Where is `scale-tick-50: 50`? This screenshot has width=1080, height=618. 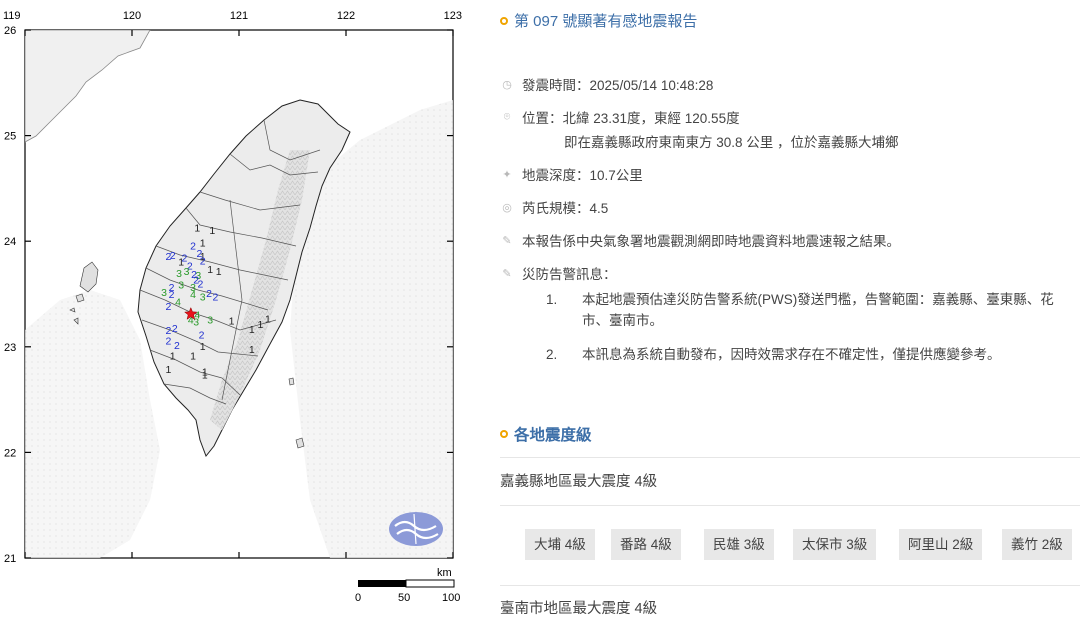 scale-tick-50: 50 is located at coordinates (404, 598).